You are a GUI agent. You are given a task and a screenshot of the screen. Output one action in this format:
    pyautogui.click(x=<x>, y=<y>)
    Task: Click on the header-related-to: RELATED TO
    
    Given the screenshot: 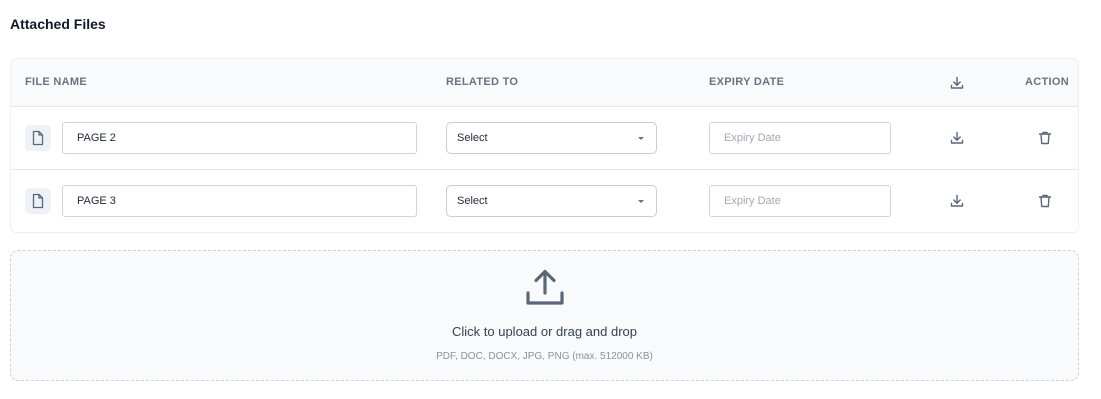 What is the action you would take?
    pyautogui.click(x=482, y=82)
    